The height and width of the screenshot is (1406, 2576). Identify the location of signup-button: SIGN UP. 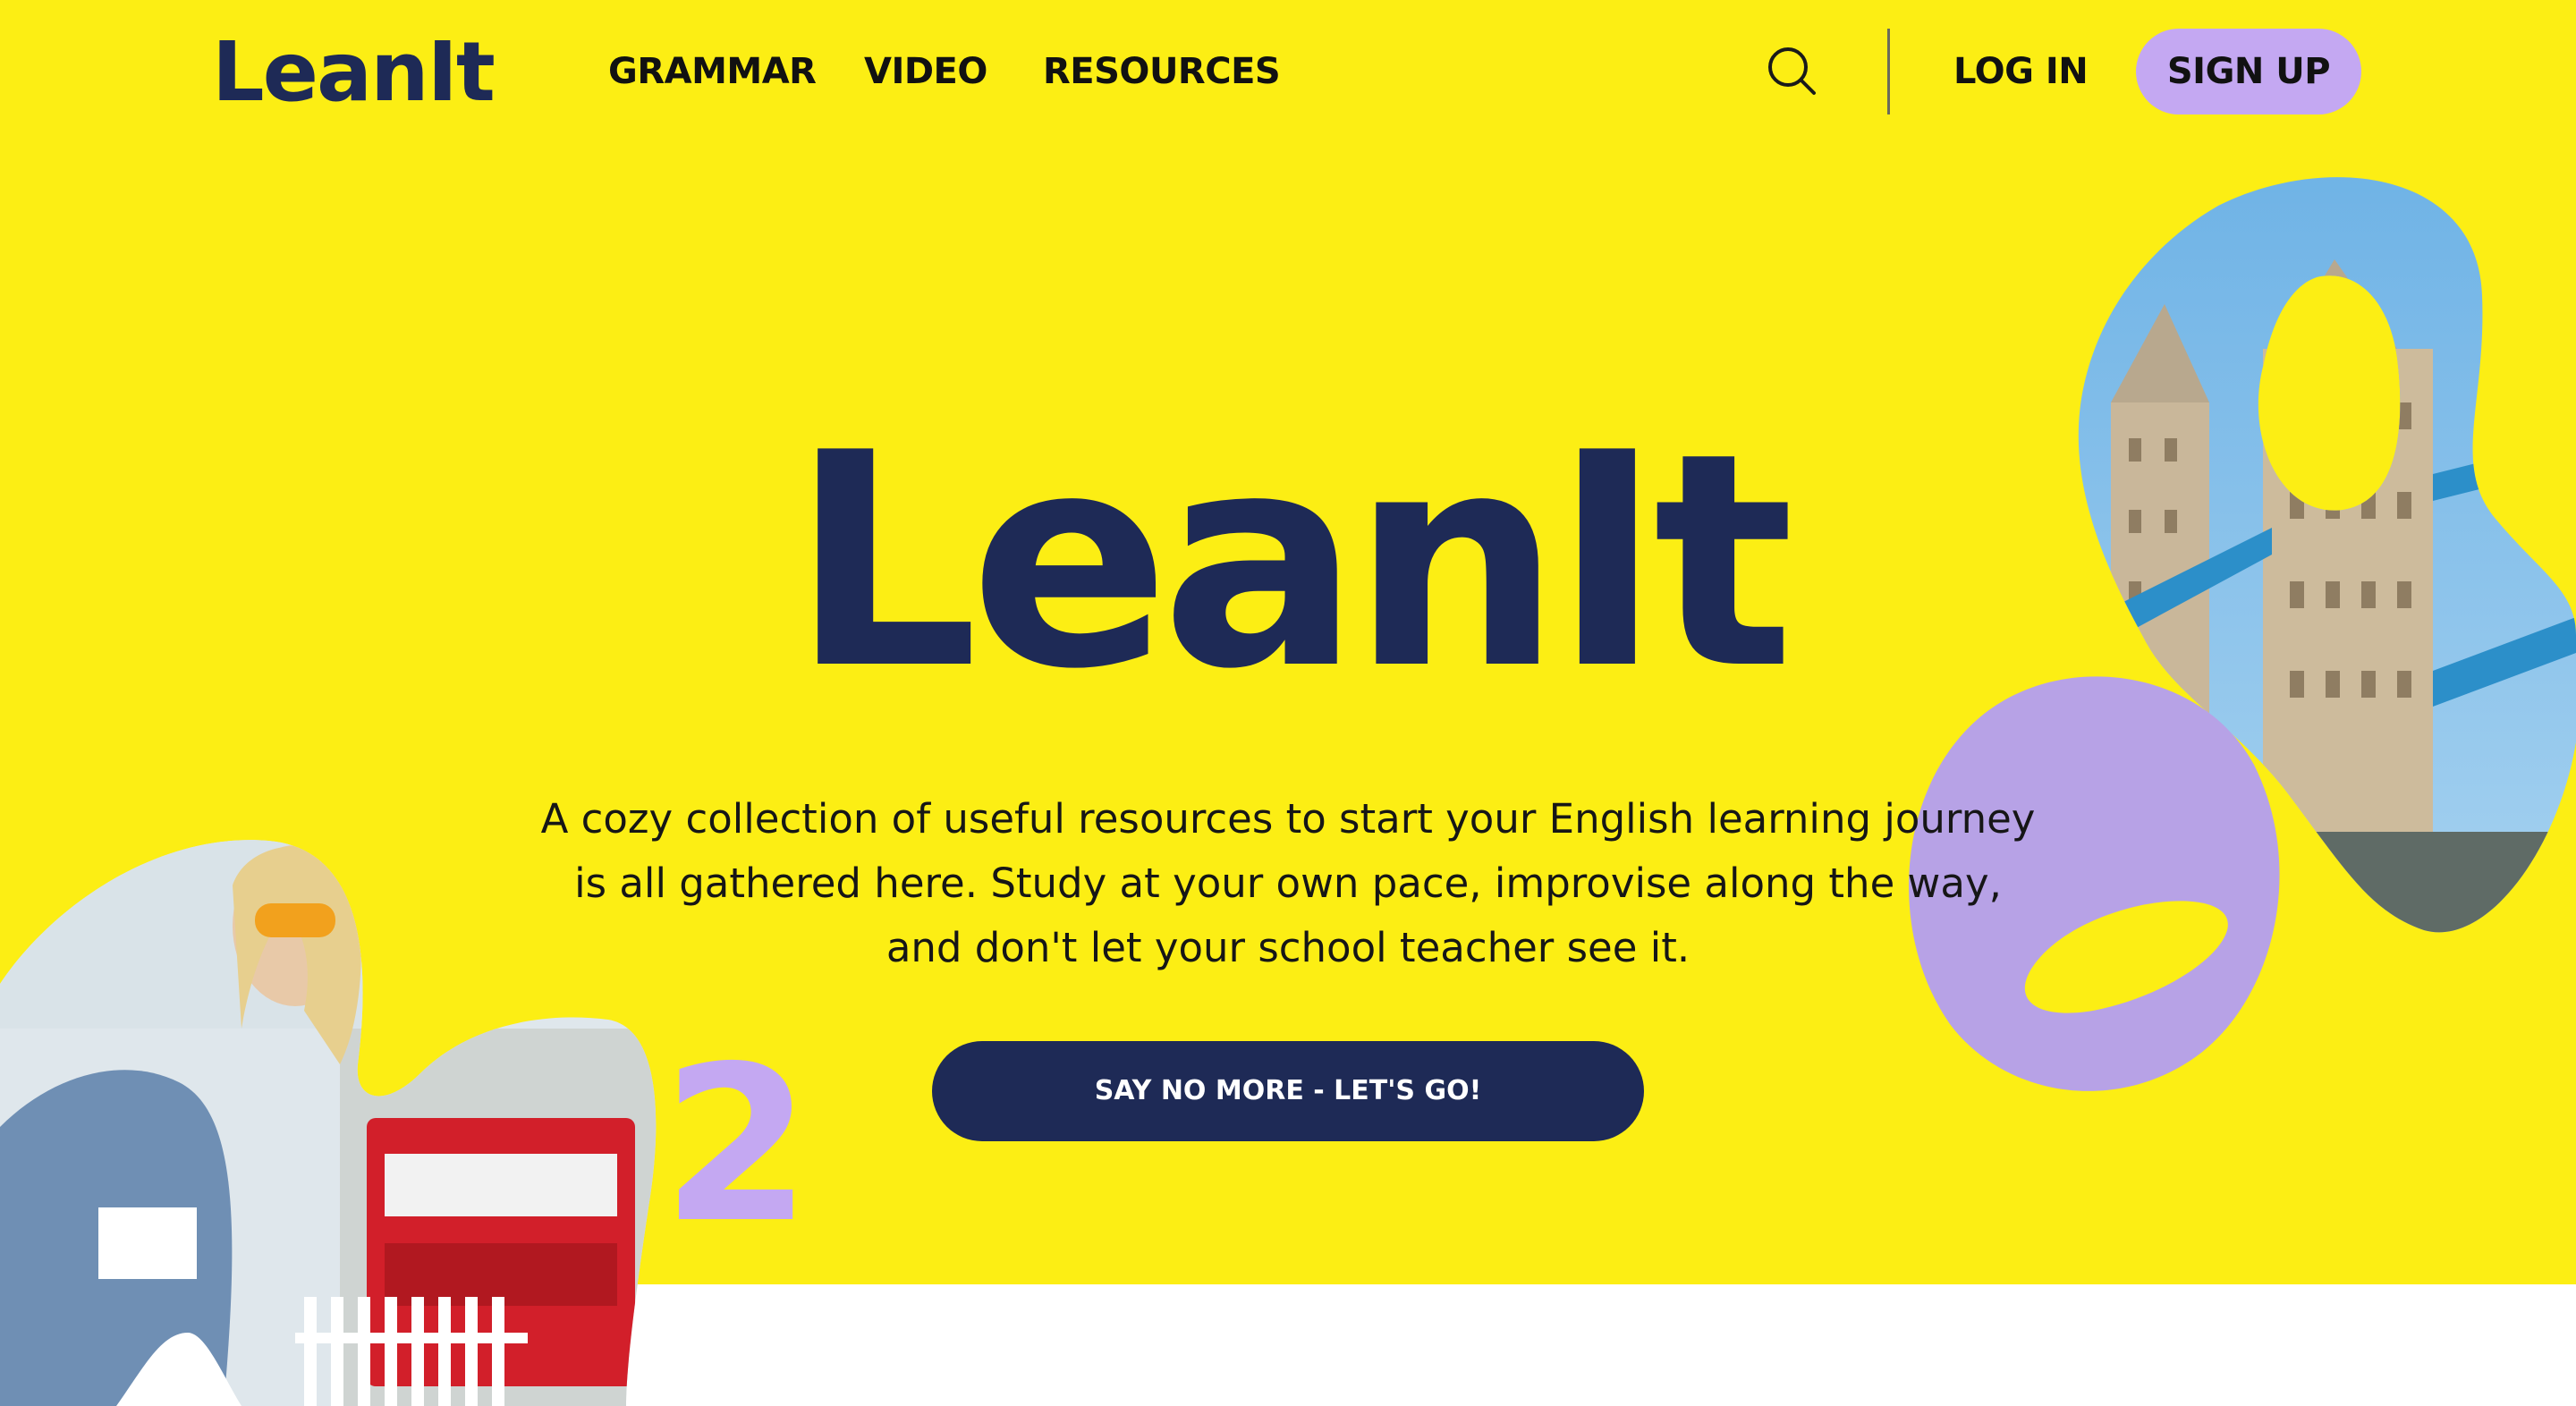
(2248, 72).